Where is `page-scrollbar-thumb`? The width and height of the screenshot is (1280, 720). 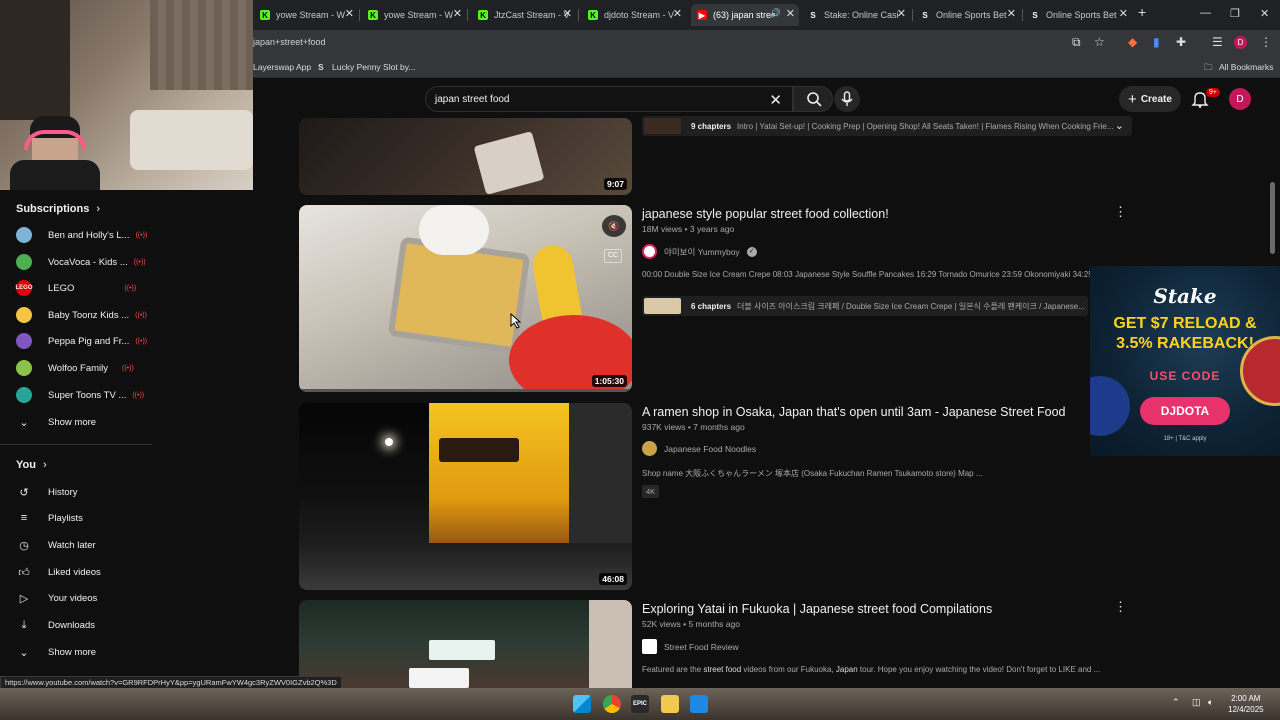 page-scrollbar-thumb is located at coordinates (1272, 218).